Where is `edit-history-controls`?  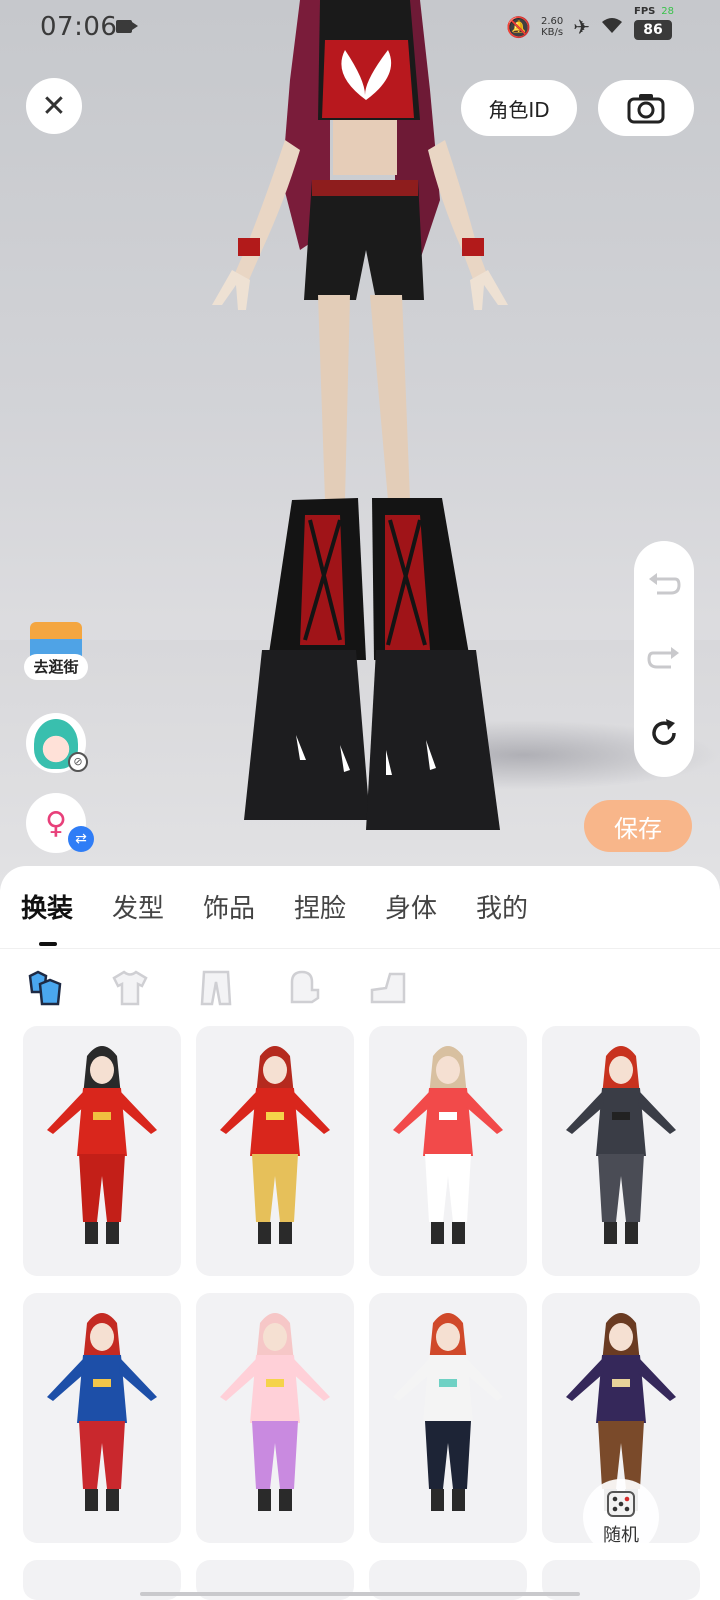
edit-history-controls is located at coordinates (664, 659).